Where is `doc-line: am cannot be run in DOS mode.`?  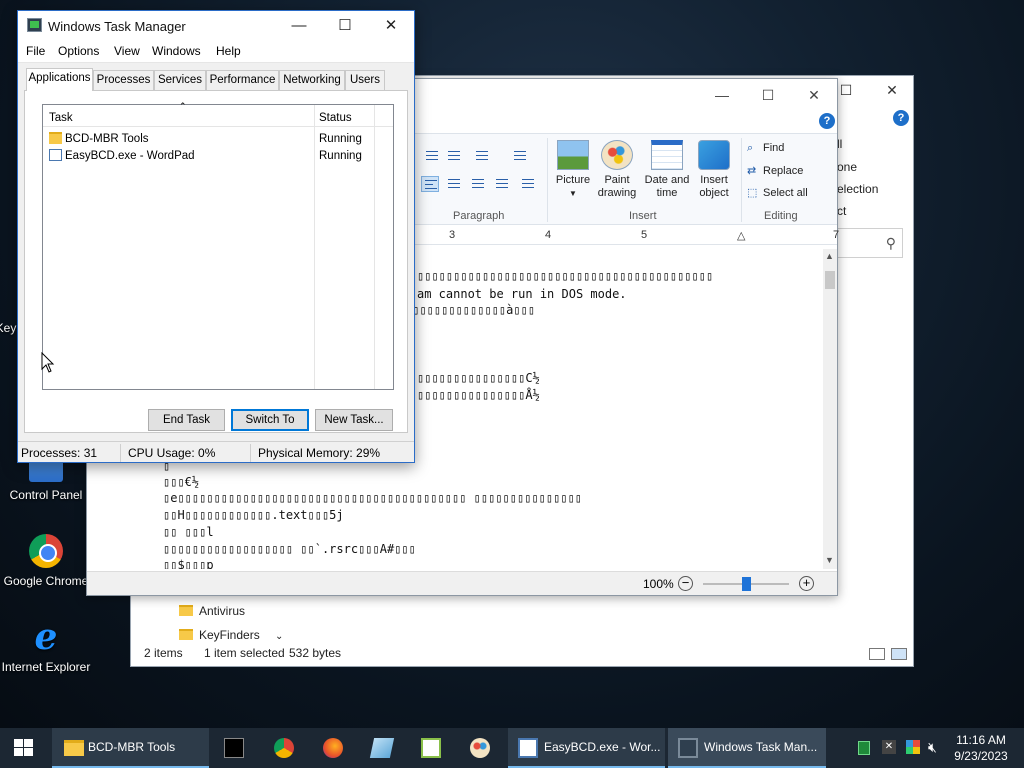 doc-line: am cannot be run in DOS mode. is located at coordinates (522, 294).